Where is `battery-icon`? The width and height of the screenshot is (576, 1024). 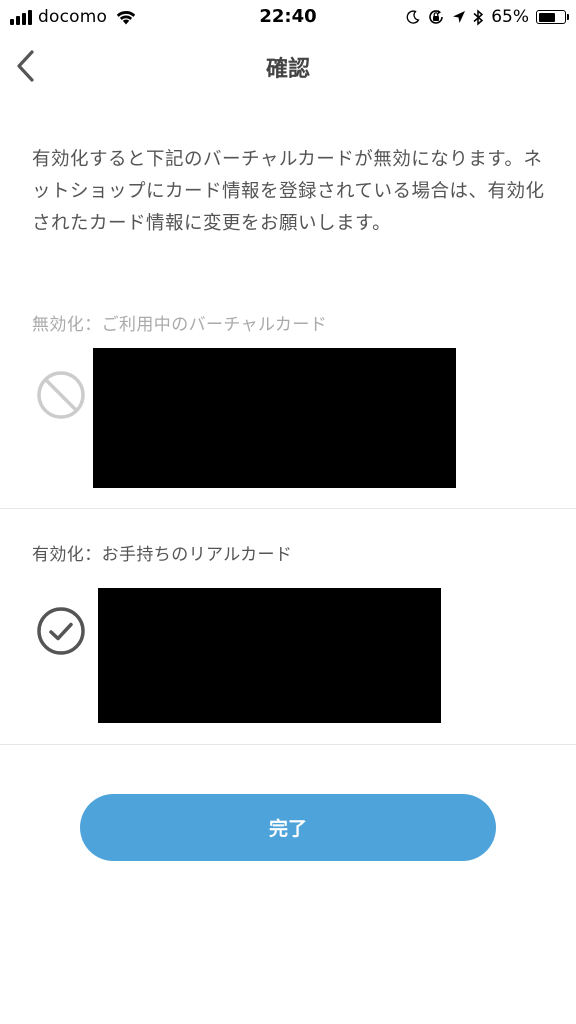
battery-icon is located at coordinates (552, 17).